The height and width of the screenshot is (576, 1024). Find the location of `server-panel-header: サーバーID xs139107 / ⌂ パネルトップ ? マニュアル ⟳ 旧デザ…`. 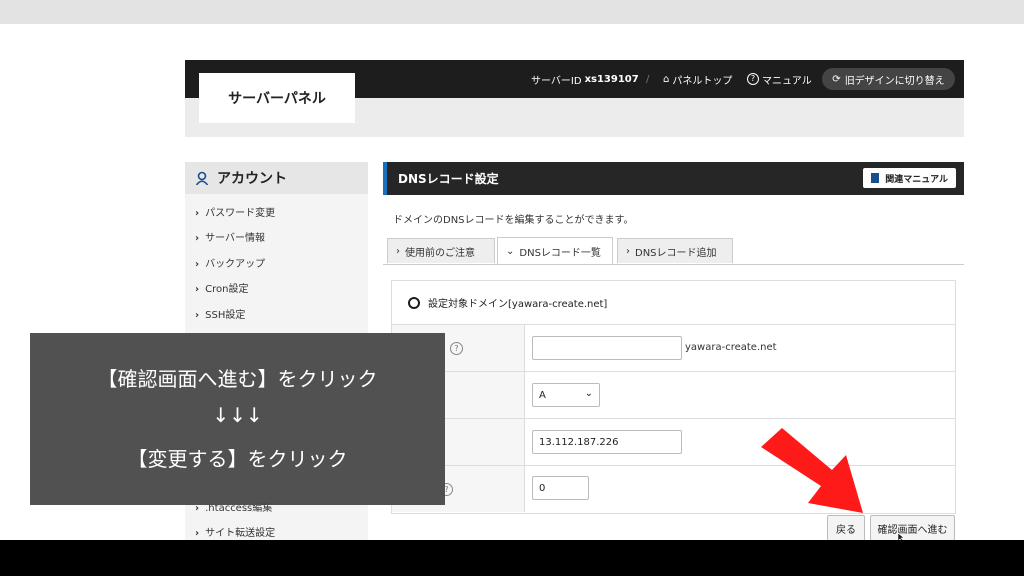

server-panel-header: サーバーID xs139107 / ⌂ パネルトップ ? マニュアル ⟳ 旧デザ… is located at coordinates (574, 98).